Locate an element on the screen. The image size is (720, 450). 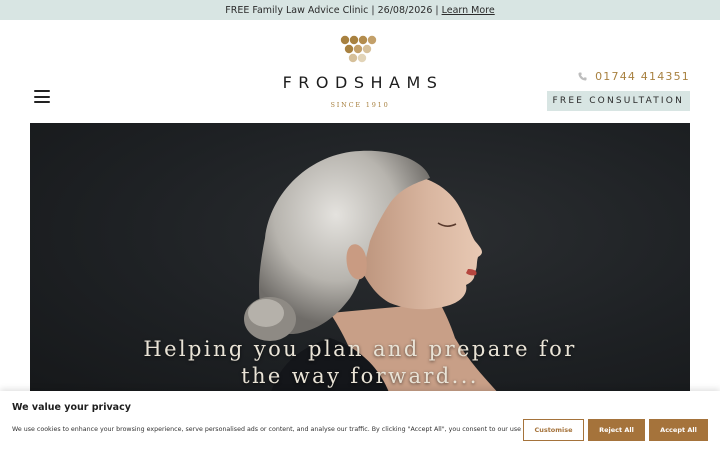
site-logo: FRODSHAMS SINCE 1910 is located at coordinates (360, 73).